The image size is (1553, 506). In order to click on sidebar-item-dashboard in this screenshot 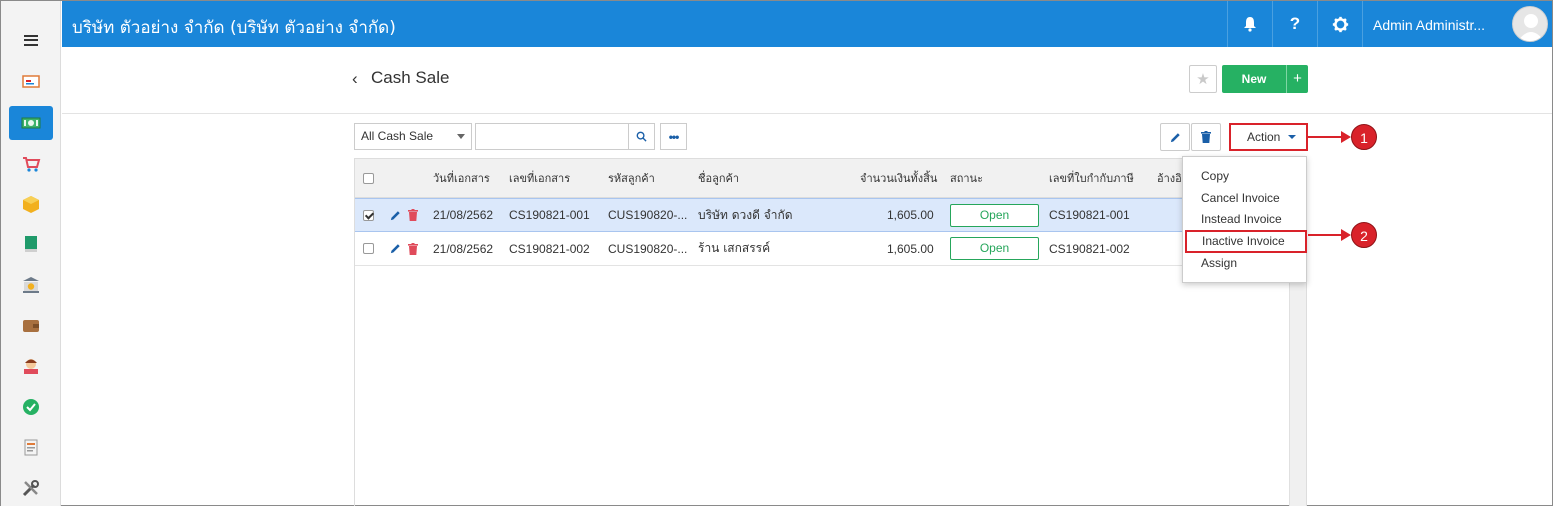, I will do `click(31, 82)`.